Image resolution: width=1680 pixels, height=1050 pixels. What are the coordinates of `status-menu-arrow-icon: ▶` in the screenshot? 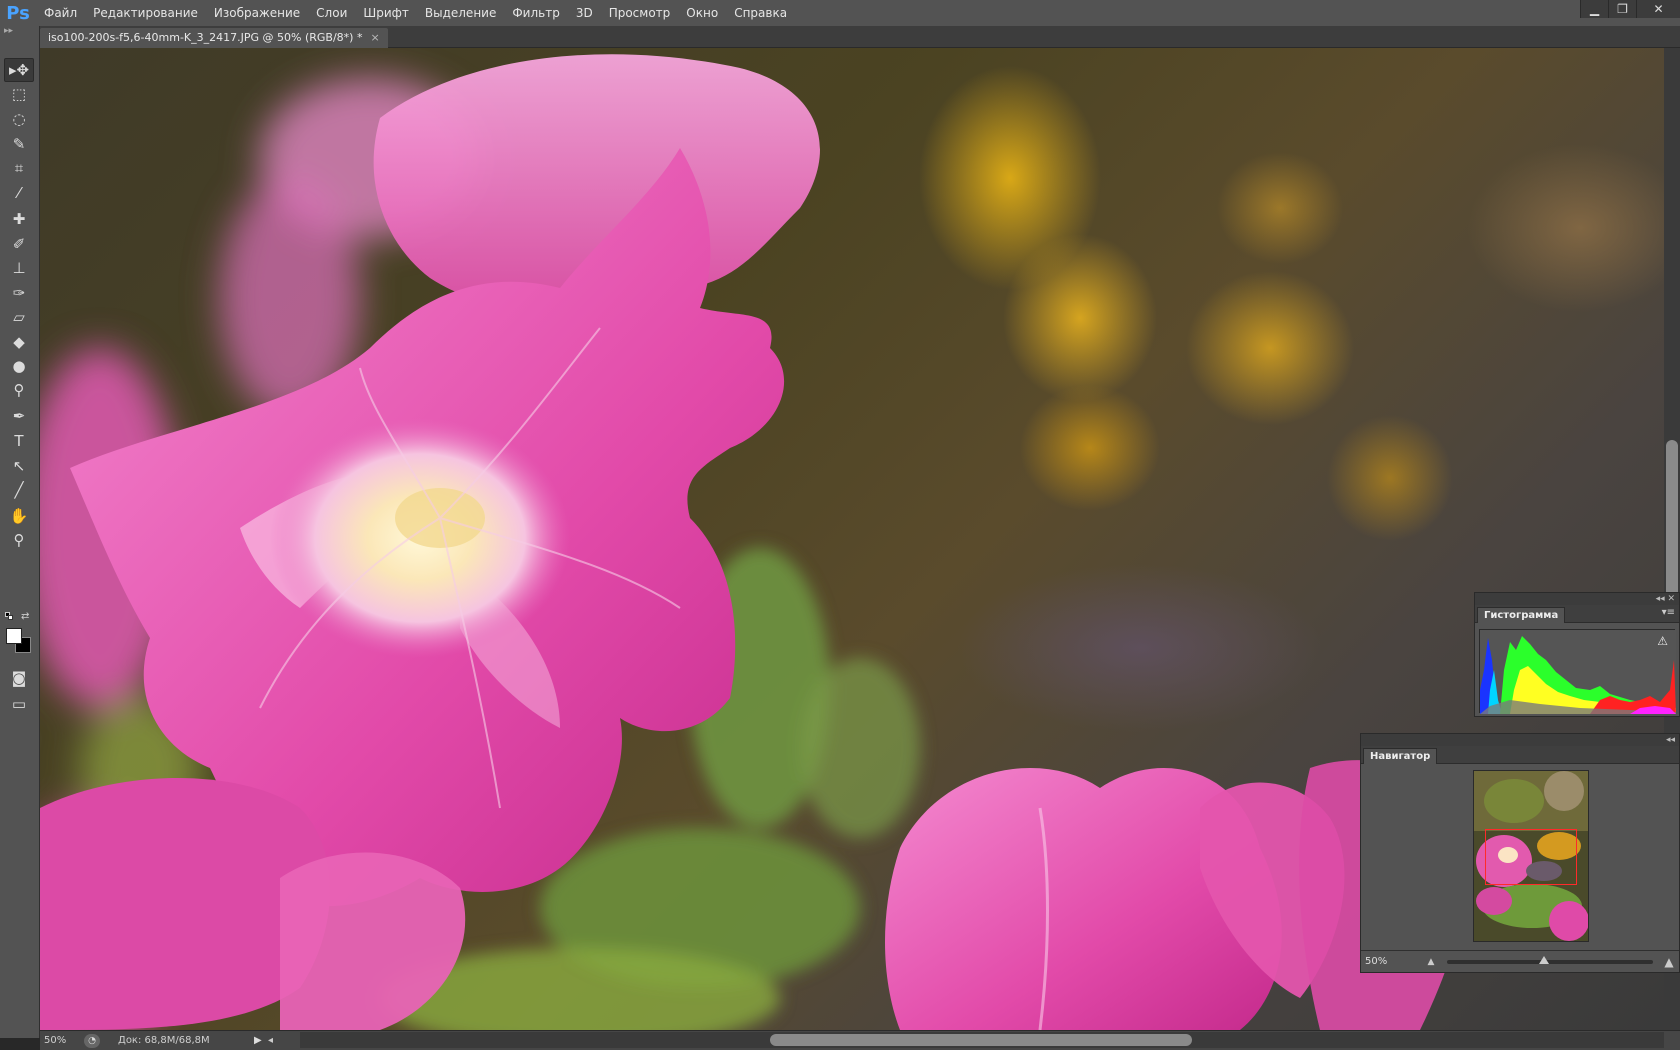 It's located at (261, 1040).